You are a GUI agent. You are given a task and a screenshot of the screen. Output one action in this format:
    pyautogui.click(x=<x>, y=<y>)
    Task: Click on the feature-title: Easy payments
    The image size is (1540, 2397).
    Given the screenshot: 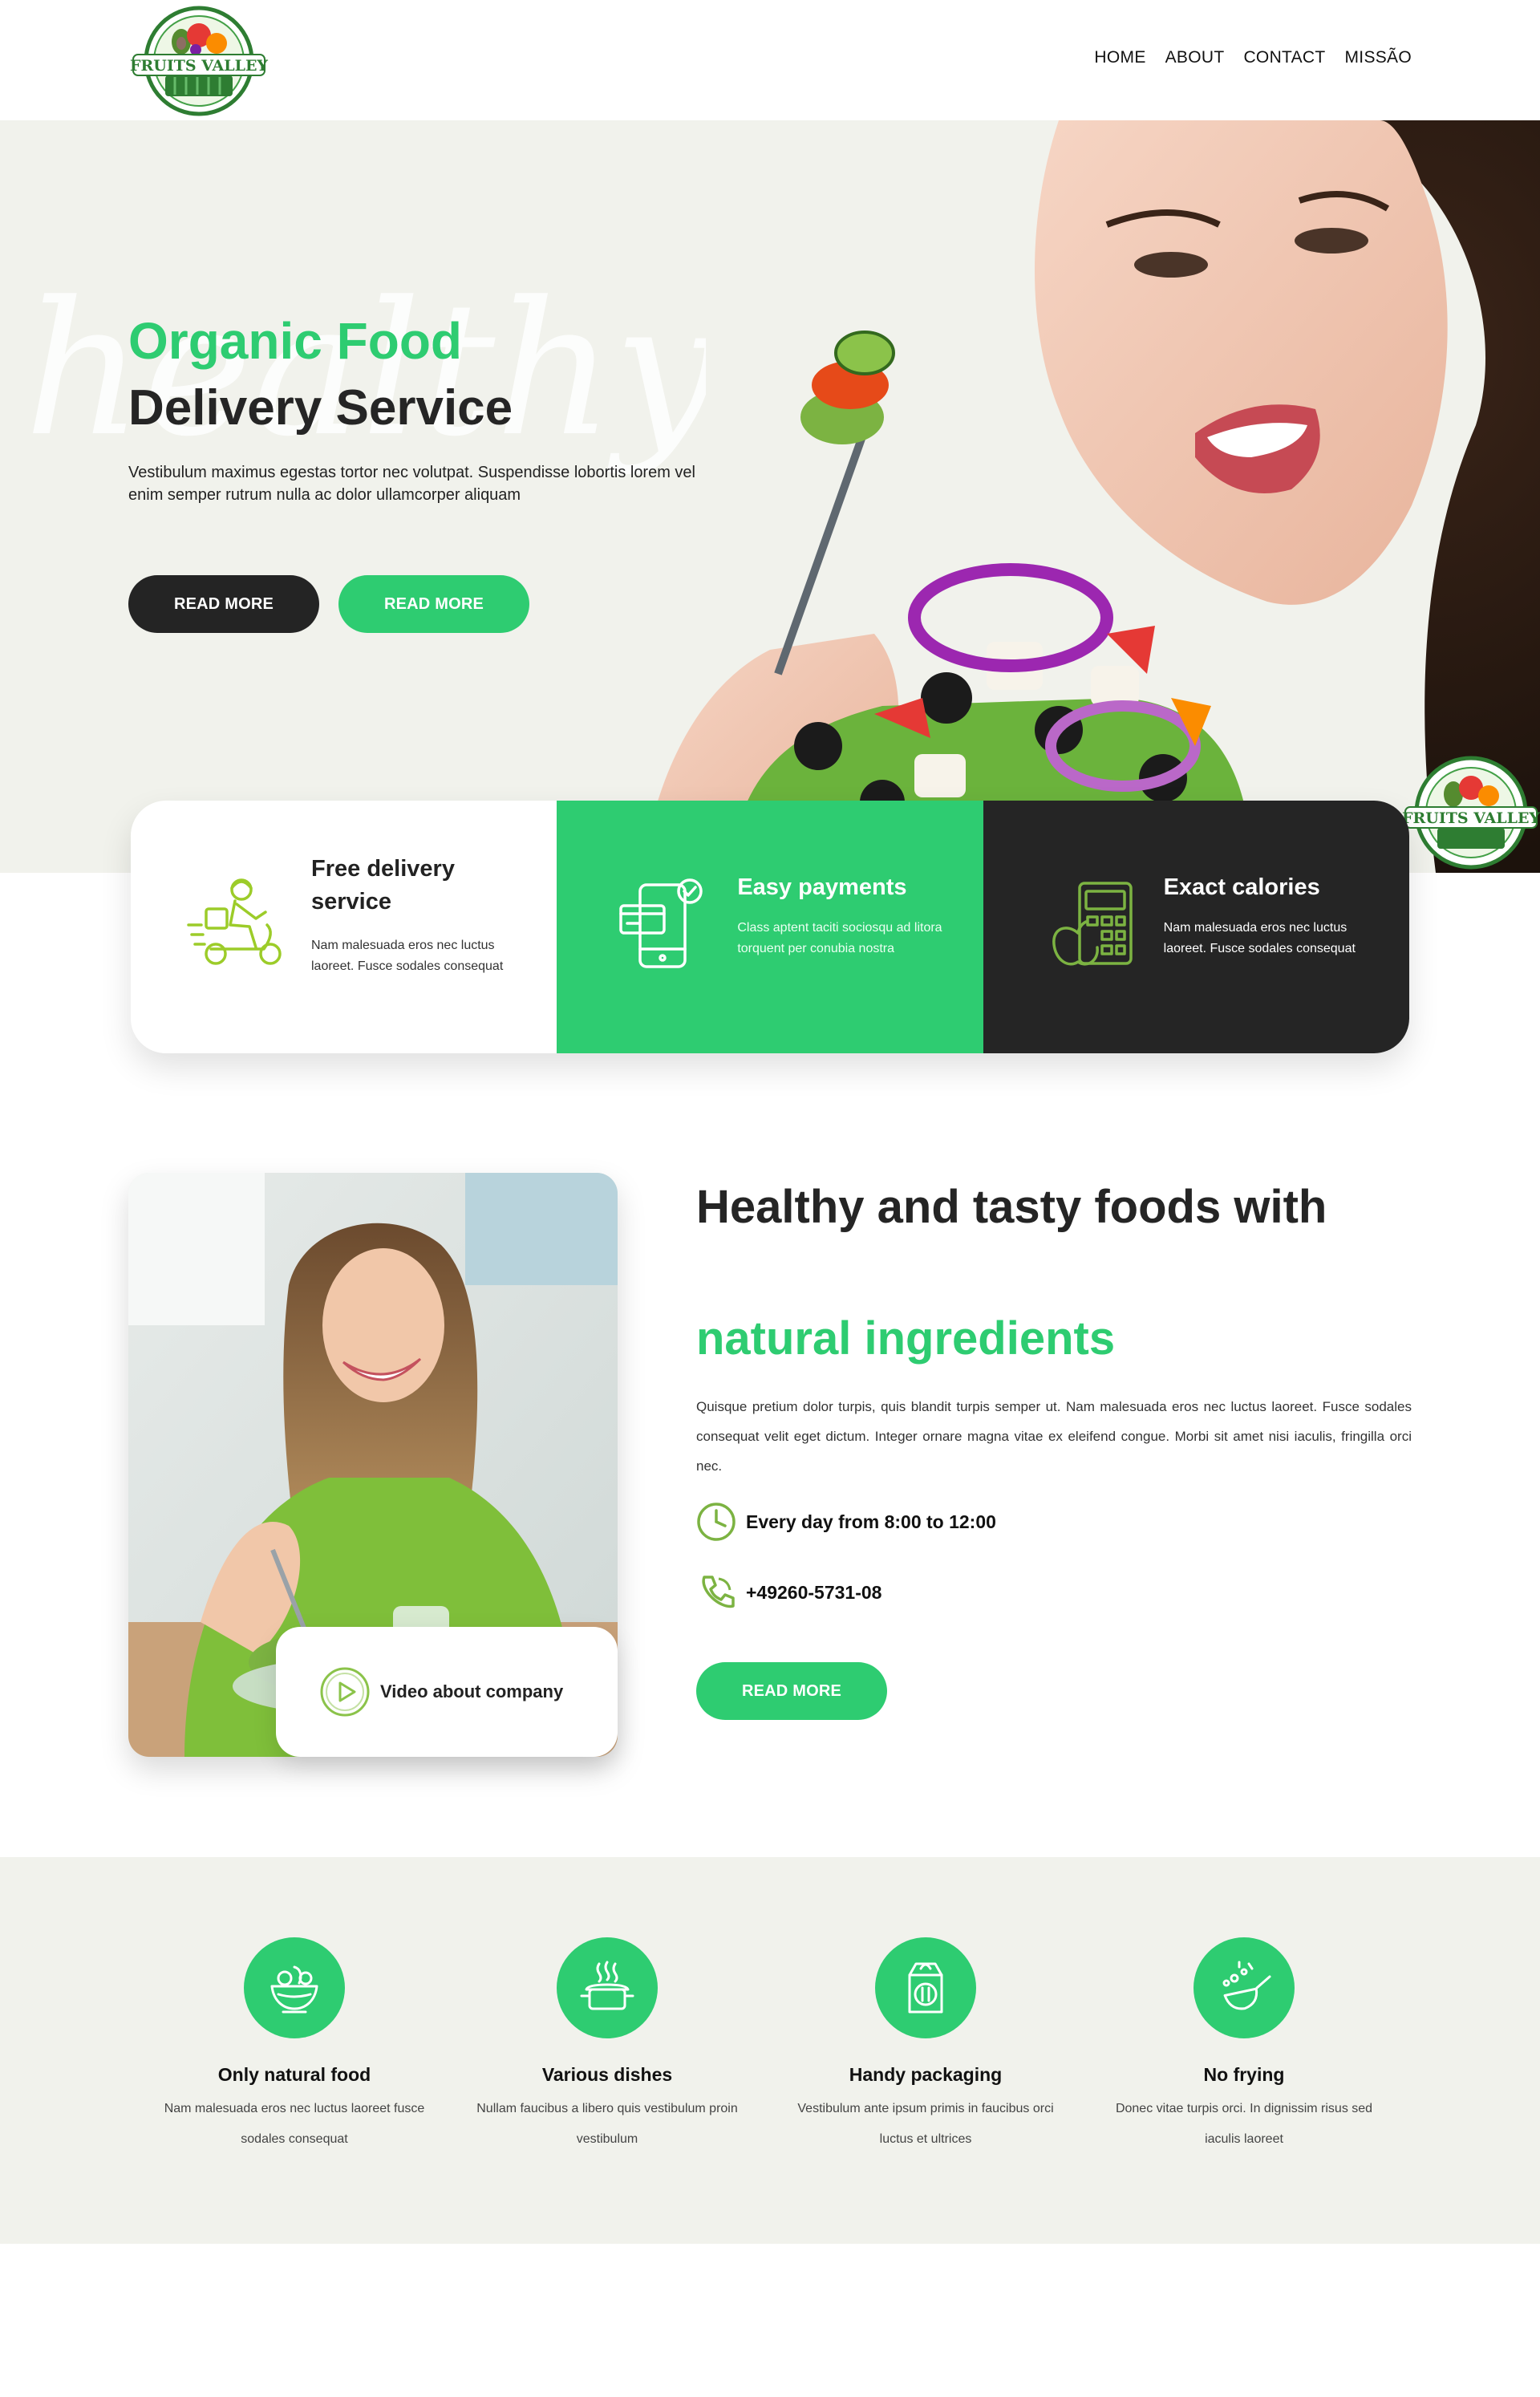 What is the action you would take?
    pyautogui.click(x=822, y=887)
    